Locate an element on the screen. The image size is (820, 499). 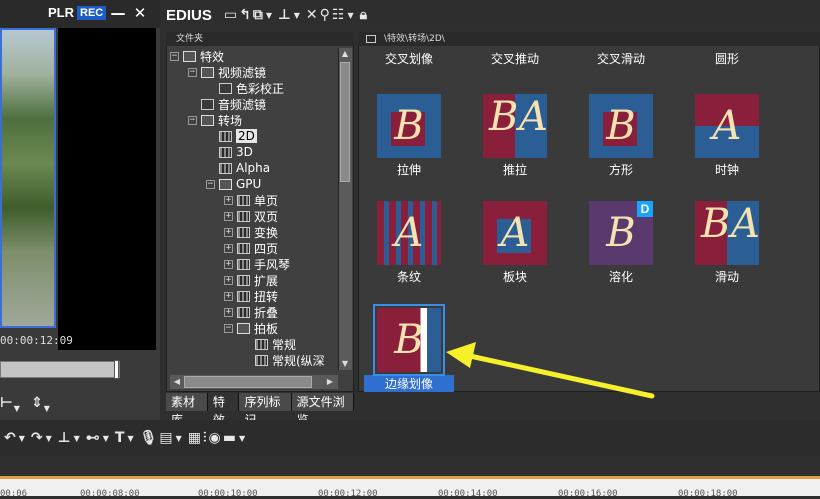
tab-3: 源文件浏览 is located at coordinates (322, 410).